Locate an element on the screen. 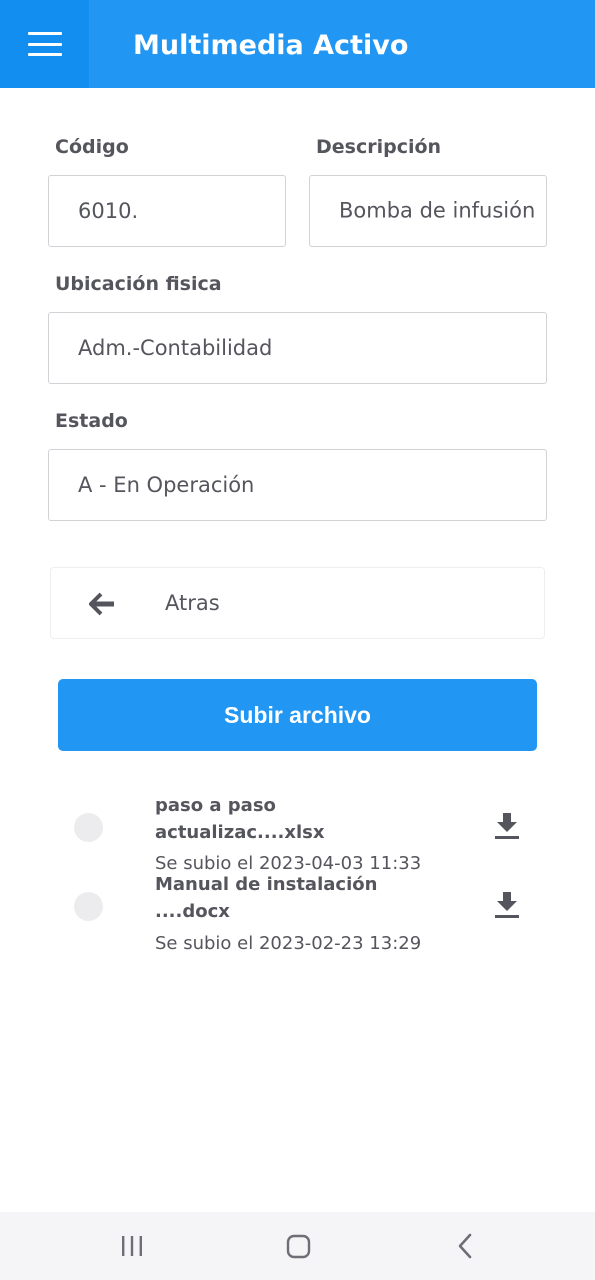  estado-value: A - En Operación is located at coordinates (166, 485).